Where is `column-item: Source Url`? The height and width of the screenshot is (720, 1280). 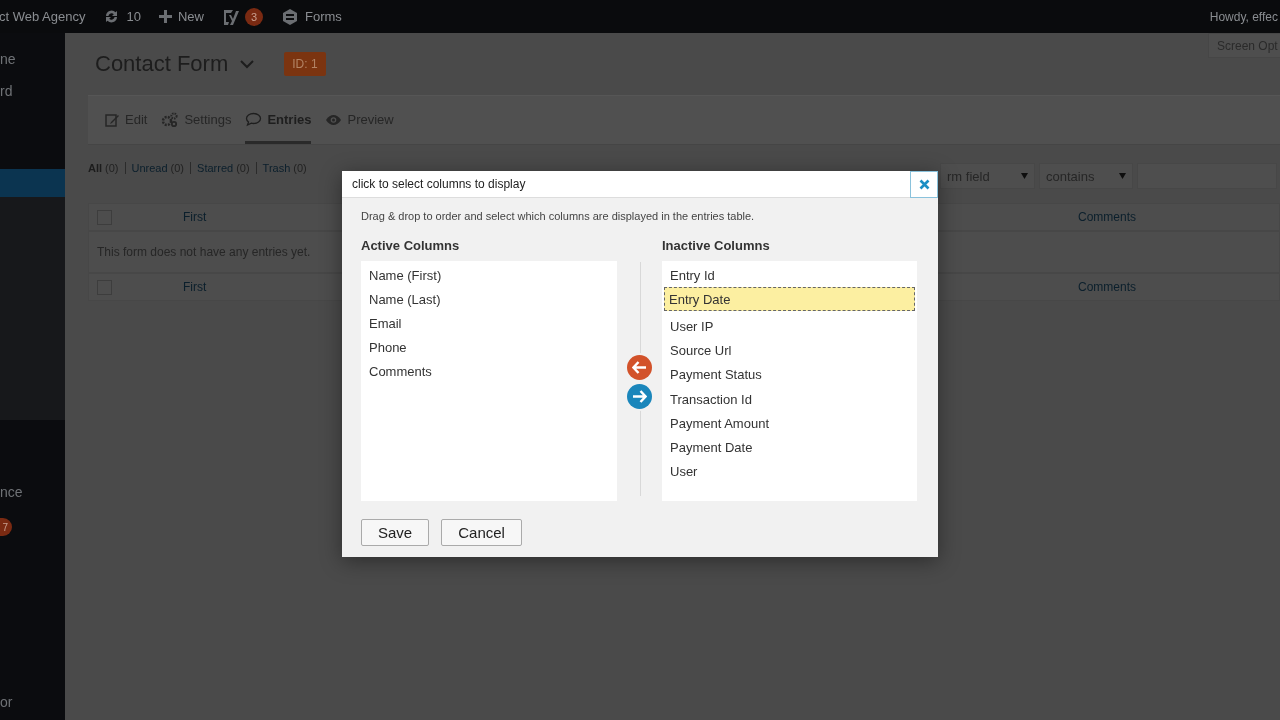
column-item: Source Url is located at coordinates (789, 350).